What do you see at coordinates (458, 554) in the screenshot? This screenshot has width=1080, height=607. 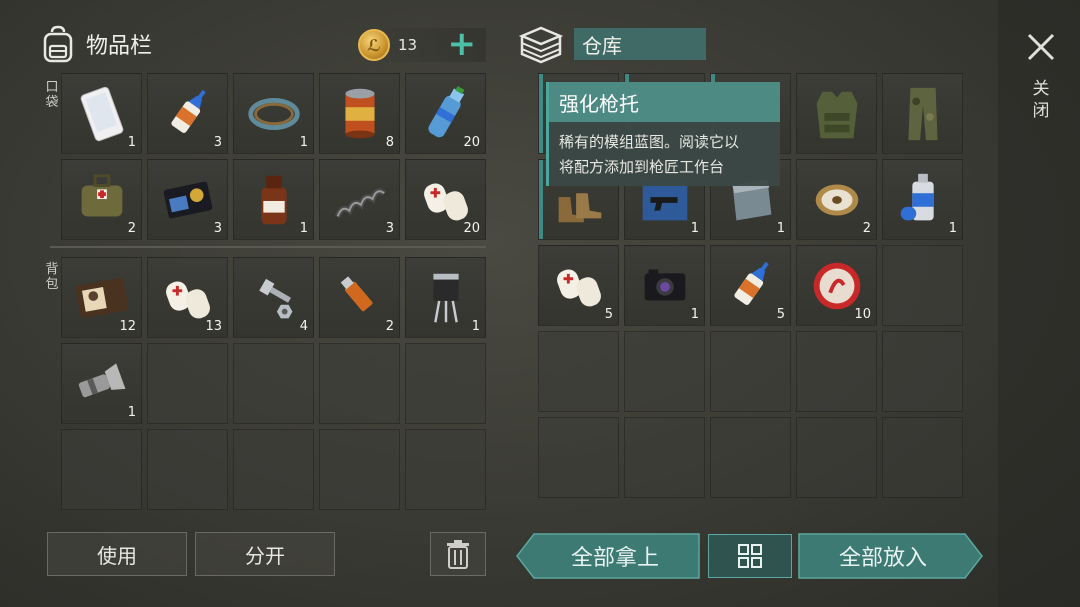 I see `trash-button` at bounding box center [458, 554].